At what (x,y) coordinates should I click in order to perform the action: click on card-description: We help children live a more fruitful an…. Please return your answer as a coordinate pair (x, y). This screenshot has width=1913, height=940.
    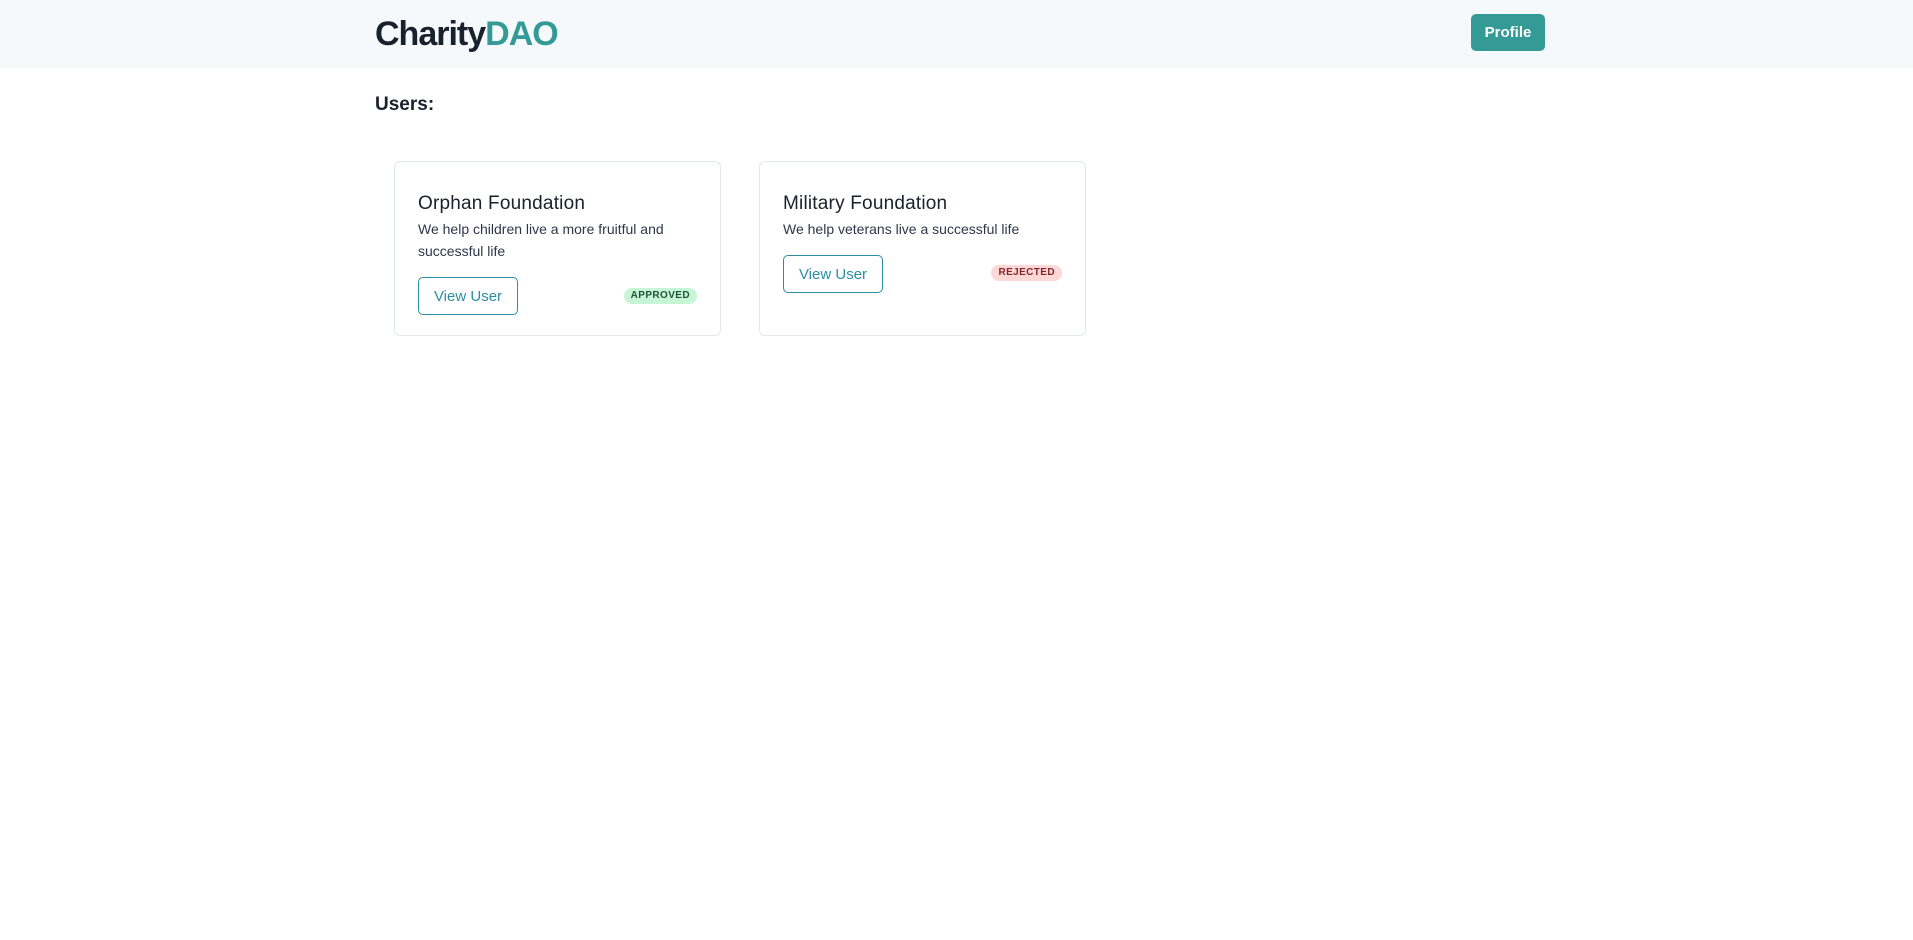
    Looking at the image, I should click on (541, 240).